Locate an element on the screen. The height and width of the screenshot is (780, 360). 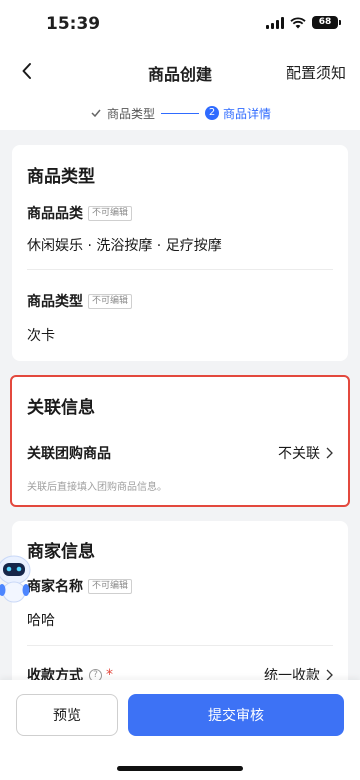
step-2-number: 2 is located at coordinates (212, 113).